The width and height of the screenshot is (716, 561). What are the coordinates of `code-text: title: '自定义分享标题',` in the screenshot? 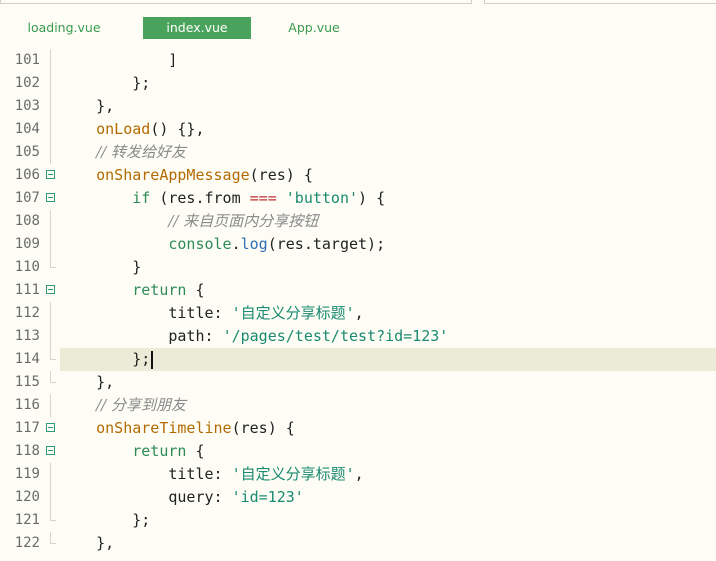 It's located at (211, 474).